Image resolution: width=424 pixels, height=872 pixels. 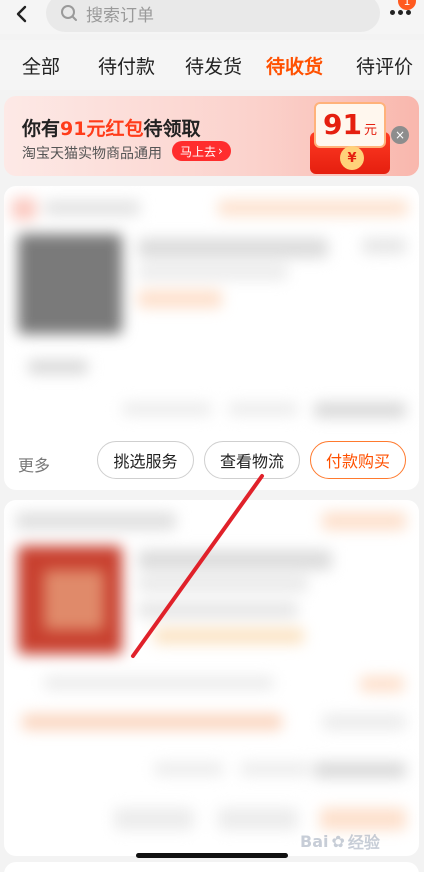 I want to click on tab-pending-shipment: 待发货, so click(x=213, y=65).